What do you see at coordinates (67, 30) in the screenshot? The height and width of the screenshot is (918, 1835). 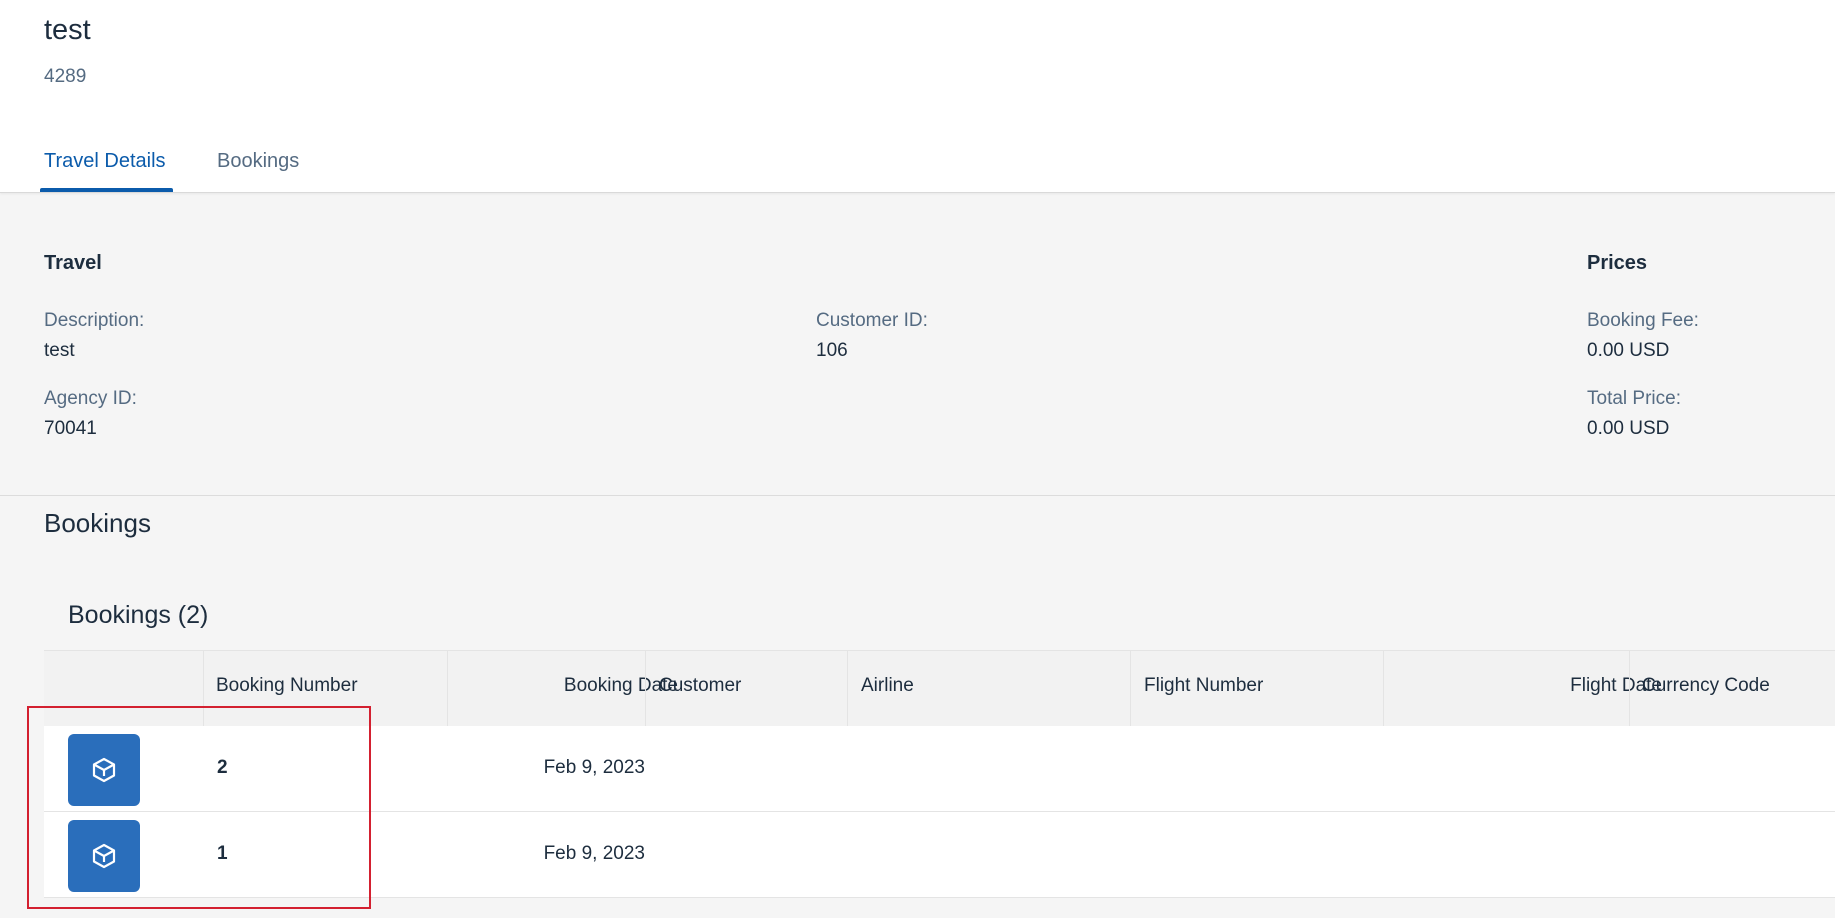 I see `page-title: test` at bounding box center [67, 30].